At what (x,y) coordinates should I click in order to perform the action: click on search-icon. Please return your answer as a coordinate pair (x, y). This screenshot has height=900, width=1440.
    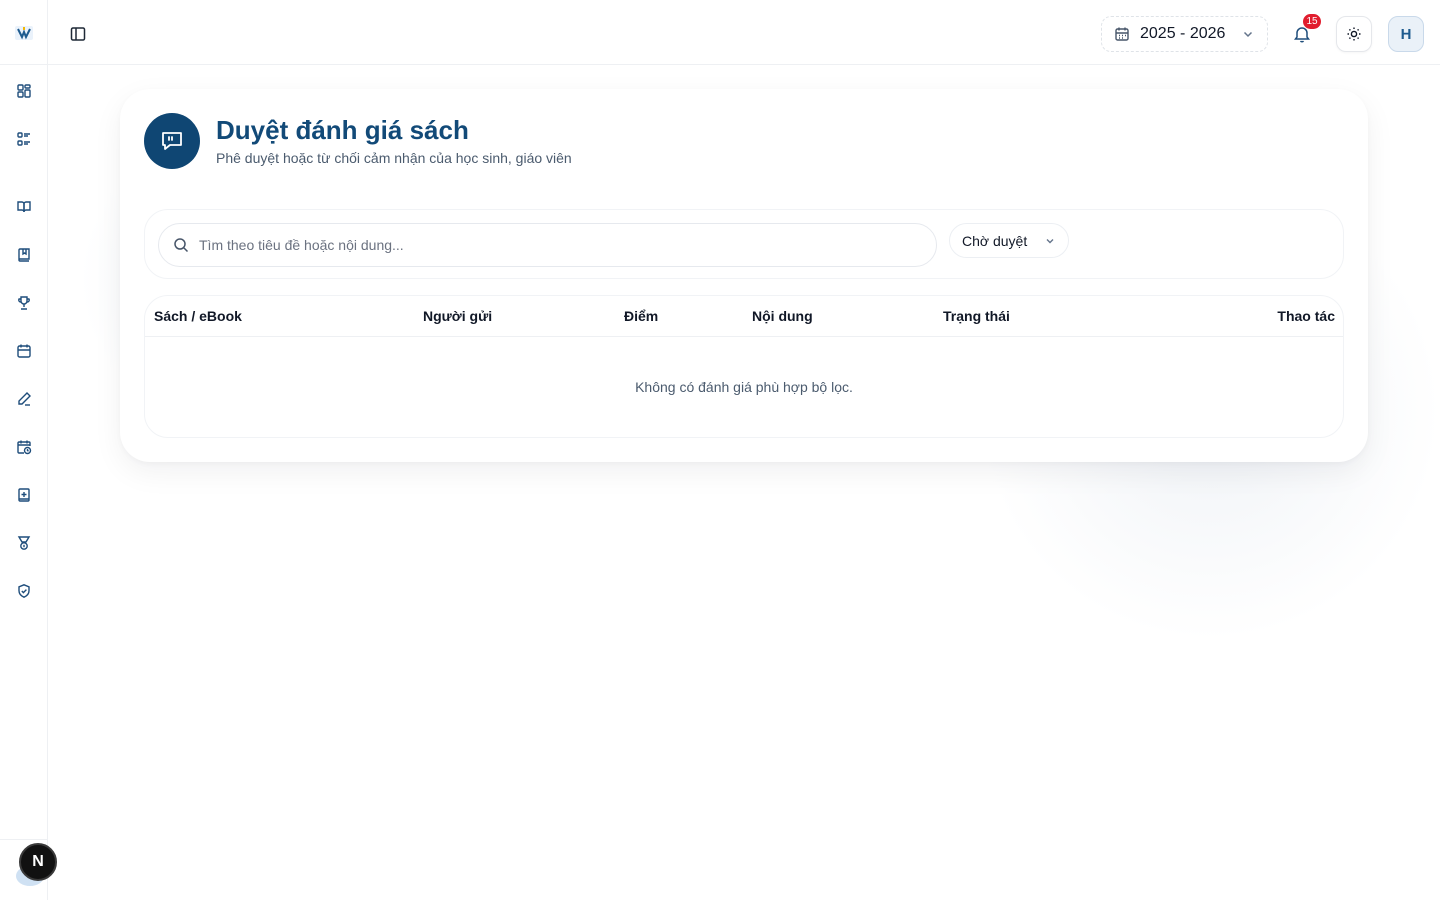
    Looking at the image, I should click on (181, 245).